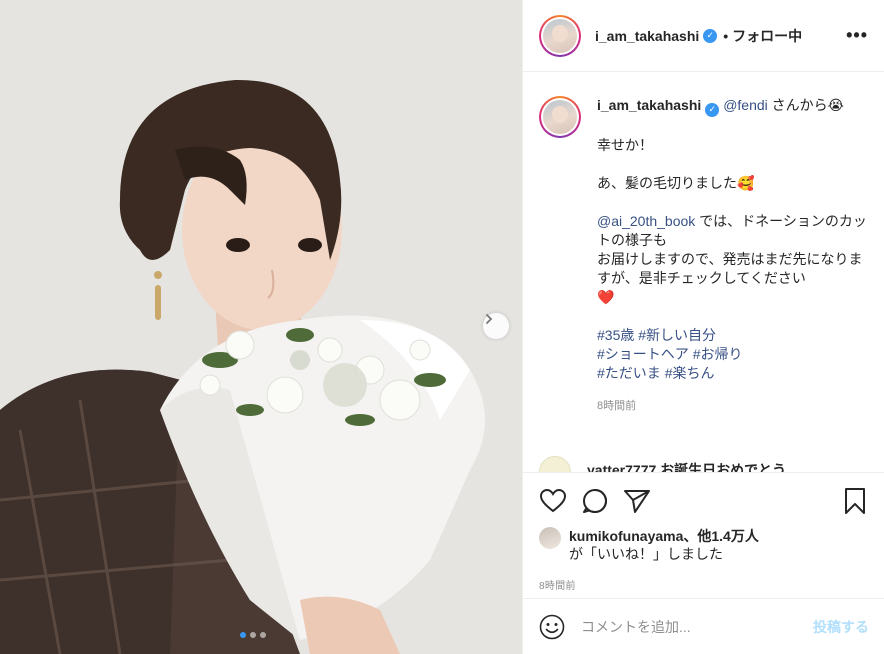  I want to click on comment-bubble-icon, so click(595, 501).